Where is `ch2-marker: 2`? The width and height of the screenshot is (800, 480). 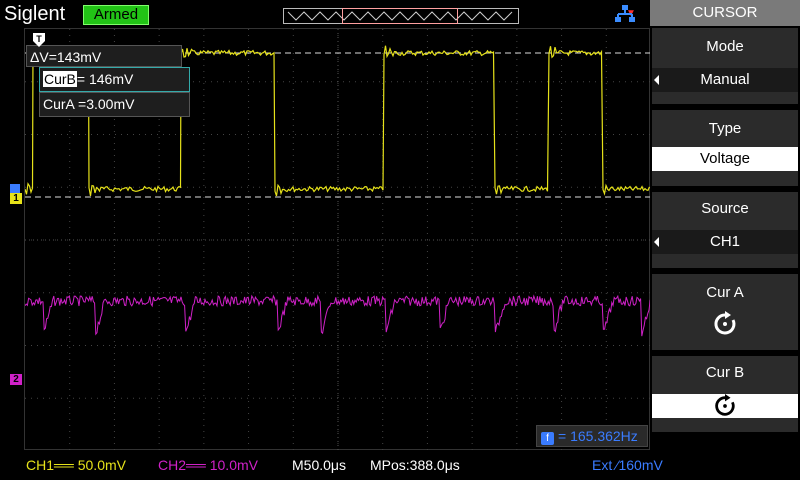 ch2-marker: 2 is located at coordinates (16, 379).